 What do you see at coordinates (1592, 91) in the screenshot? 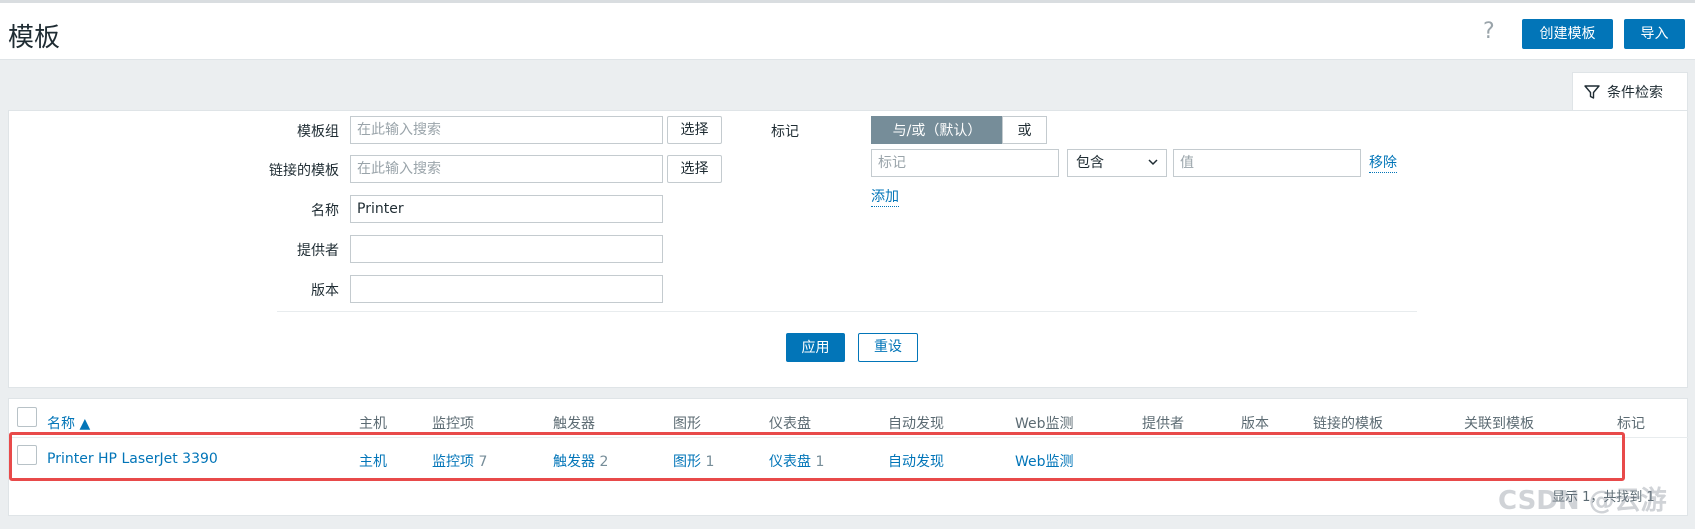
I see `filter-funnel-icon` at bounding box center [1592, 91].